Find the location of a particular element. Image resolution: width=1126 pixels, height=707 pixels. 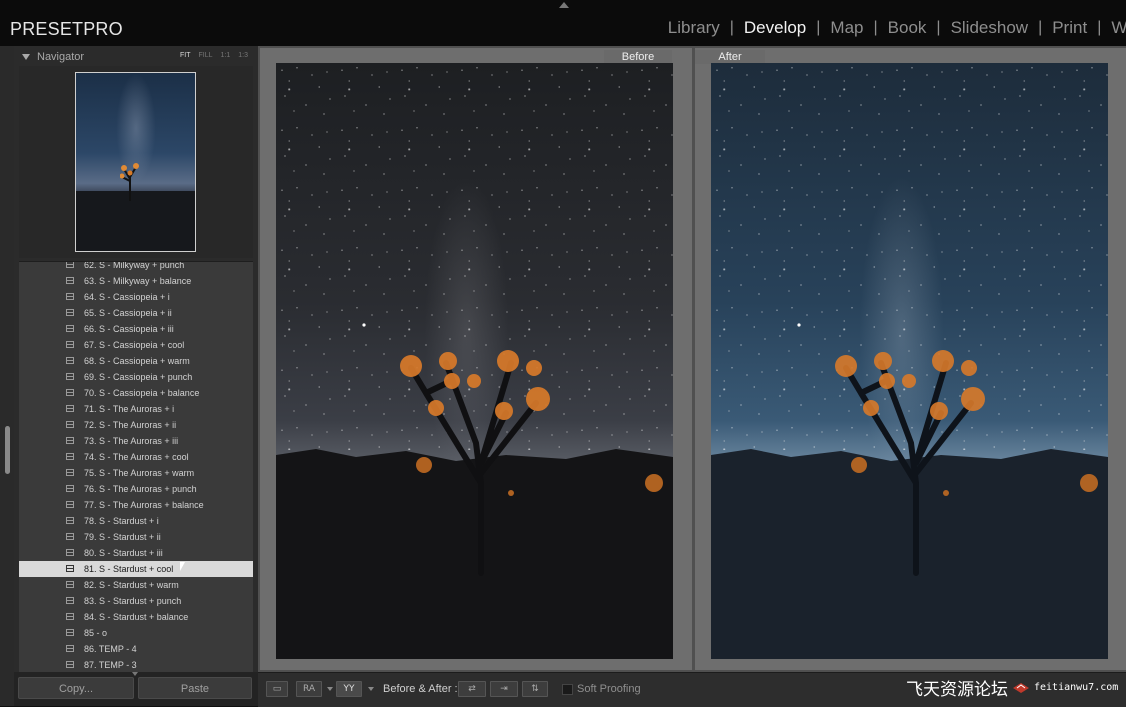

module-tab-book: Book is located at coordinates (907, 28).